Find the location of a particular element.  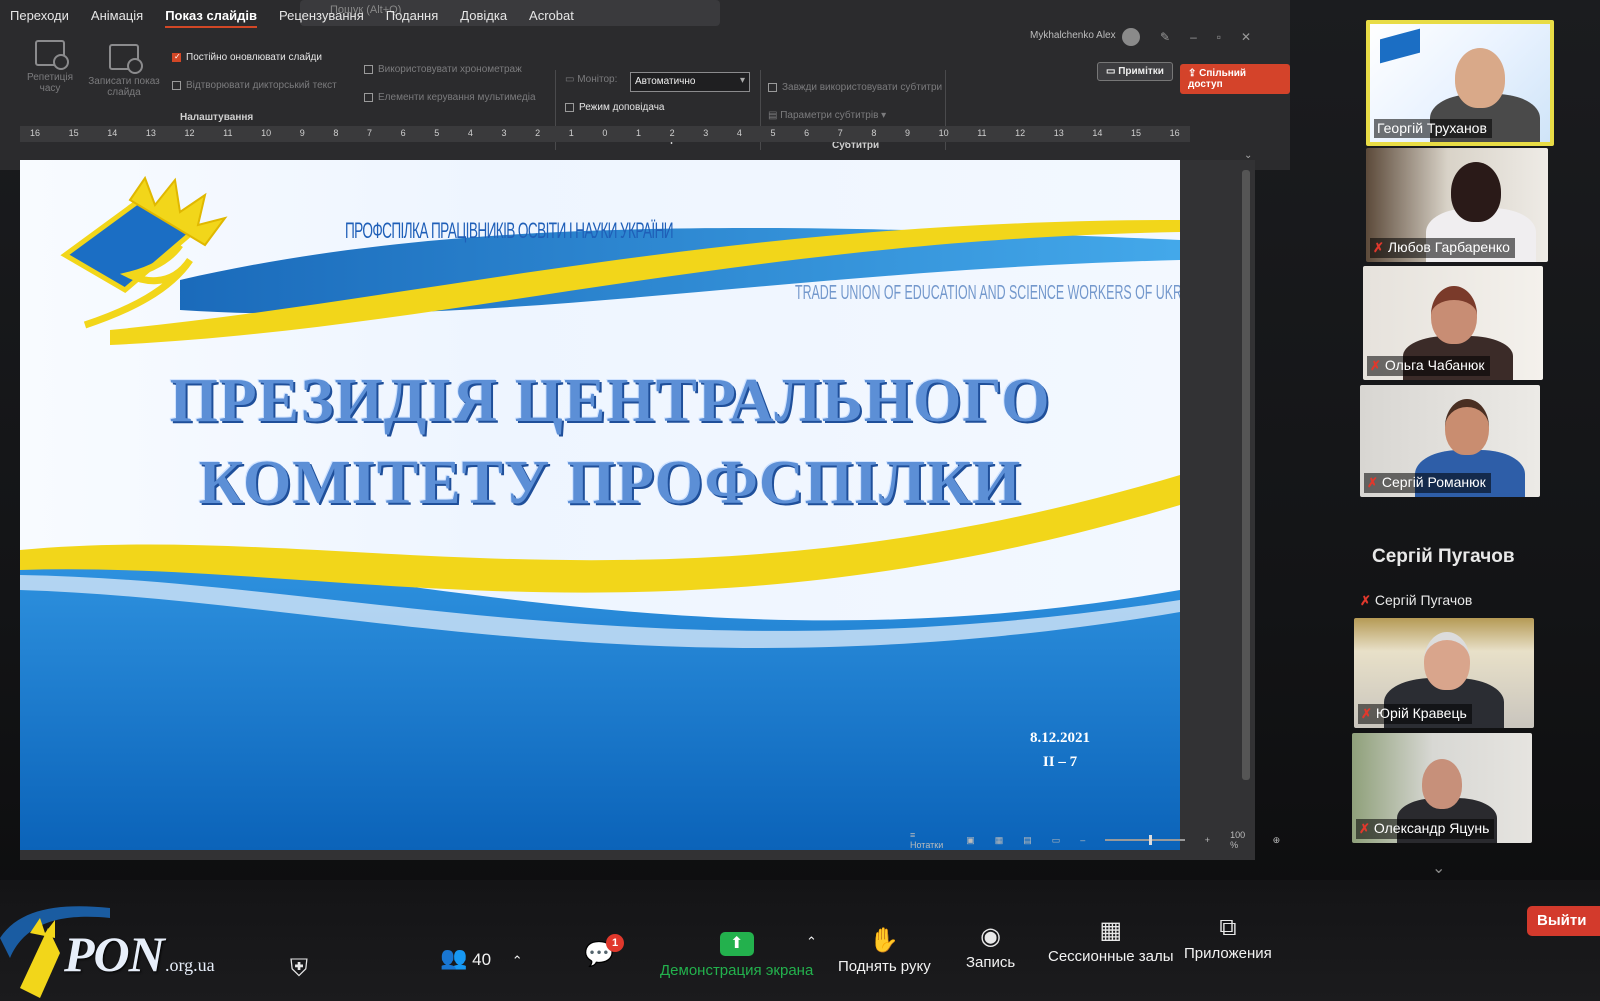

breakout-rooms-button: ▦ Сессионные залы is located at coordinates (1111, 940).